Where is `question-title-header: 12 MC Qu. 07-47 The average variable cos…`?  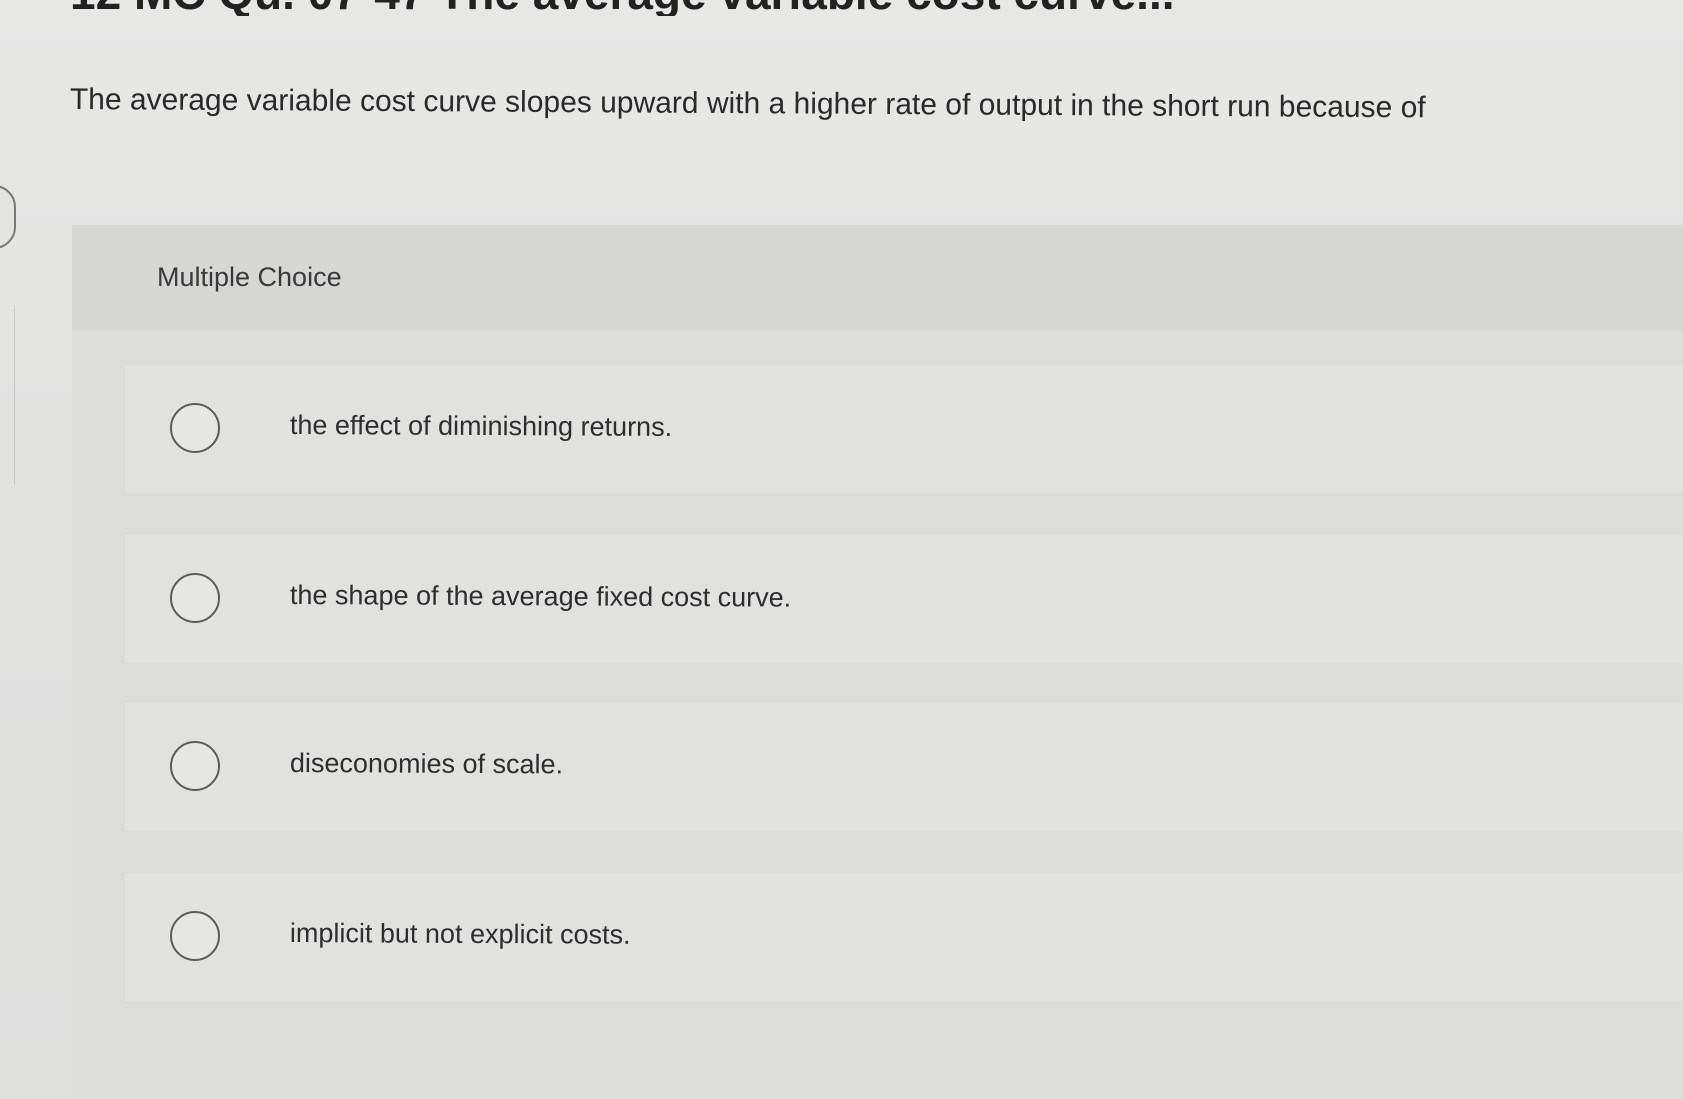 question-title-header: 12 MC Qu. 07-47 The average variable cos… is located at coordinates (841, 8).